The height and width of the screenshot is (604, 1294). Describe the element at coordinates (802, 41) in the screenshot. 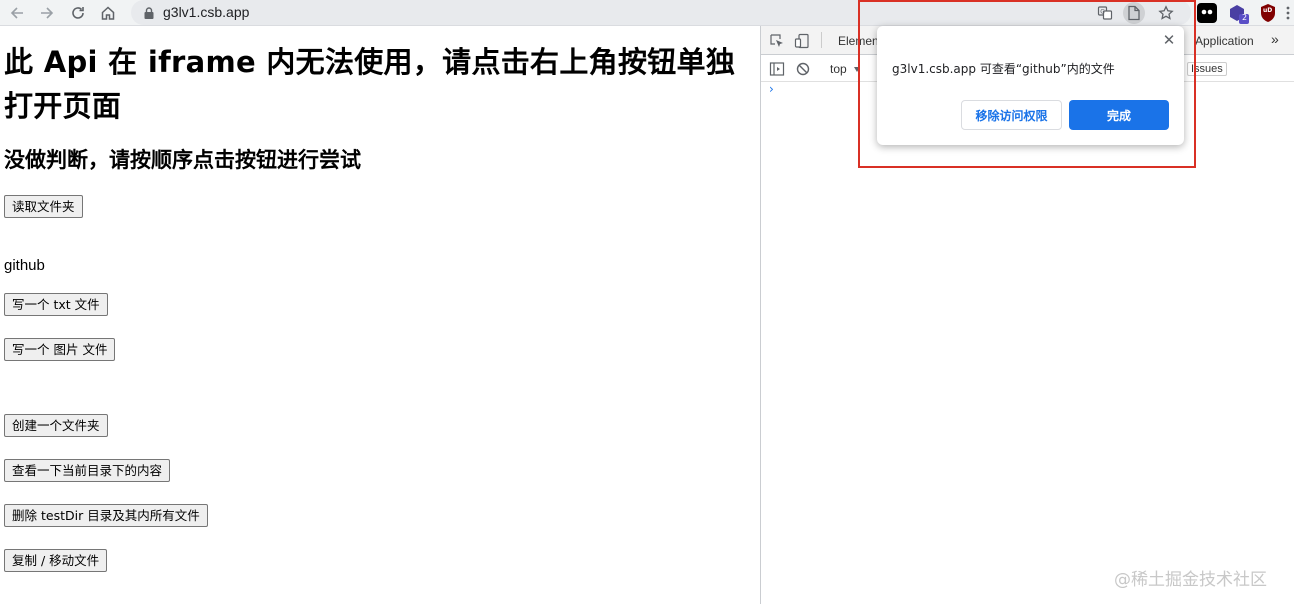

I see `device-toolbar-icon` at that location.